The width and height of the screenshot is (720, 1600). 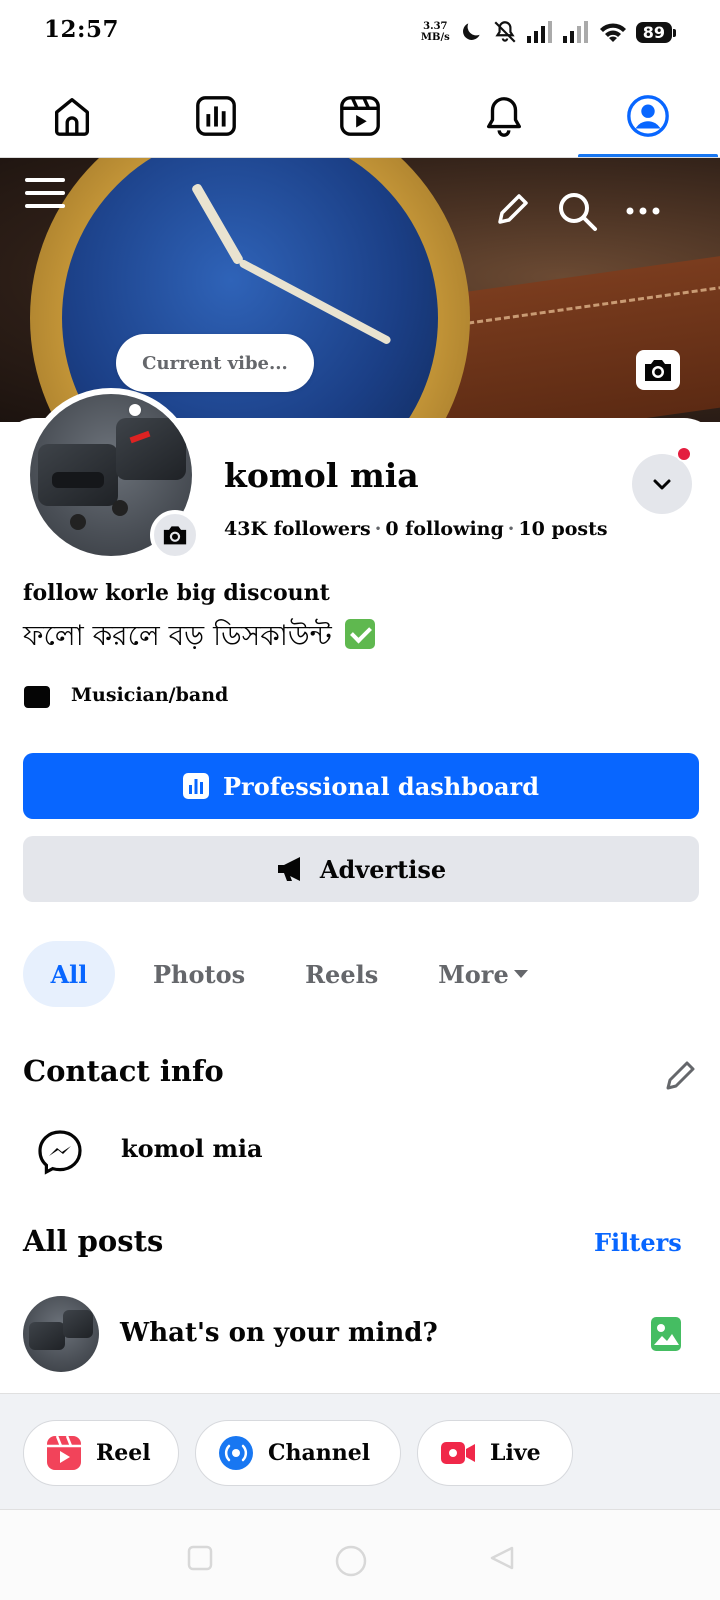 I want to click on bell-icon, so click(x=504, y=117).